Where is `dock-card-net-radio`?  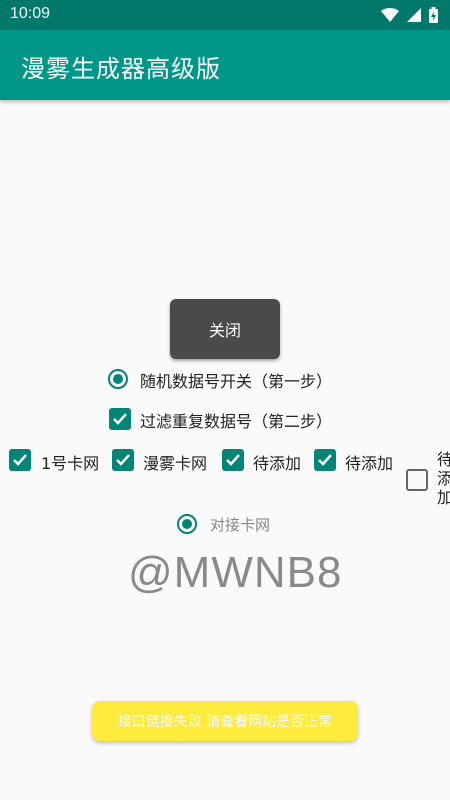
dock-card-net-radio is located at coordinates (187, 524).